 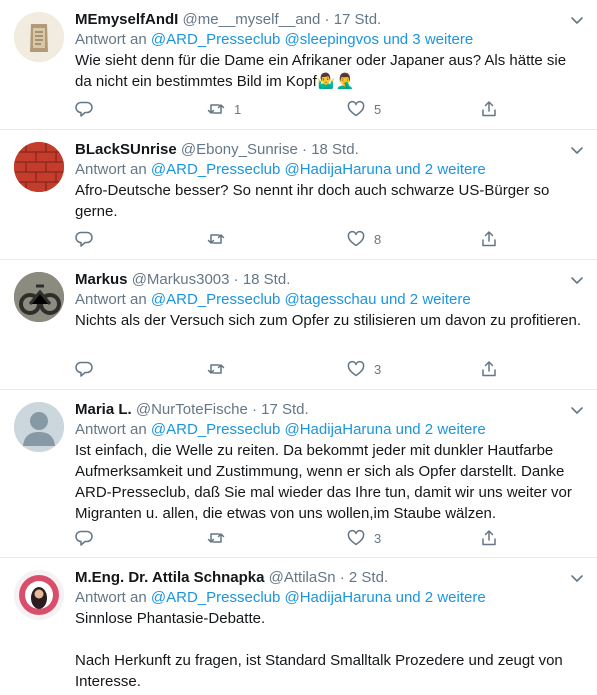 I want to click on tweet-paragraph: Sinnlose Phantasie-Debatte., so click(x=170, y=618).